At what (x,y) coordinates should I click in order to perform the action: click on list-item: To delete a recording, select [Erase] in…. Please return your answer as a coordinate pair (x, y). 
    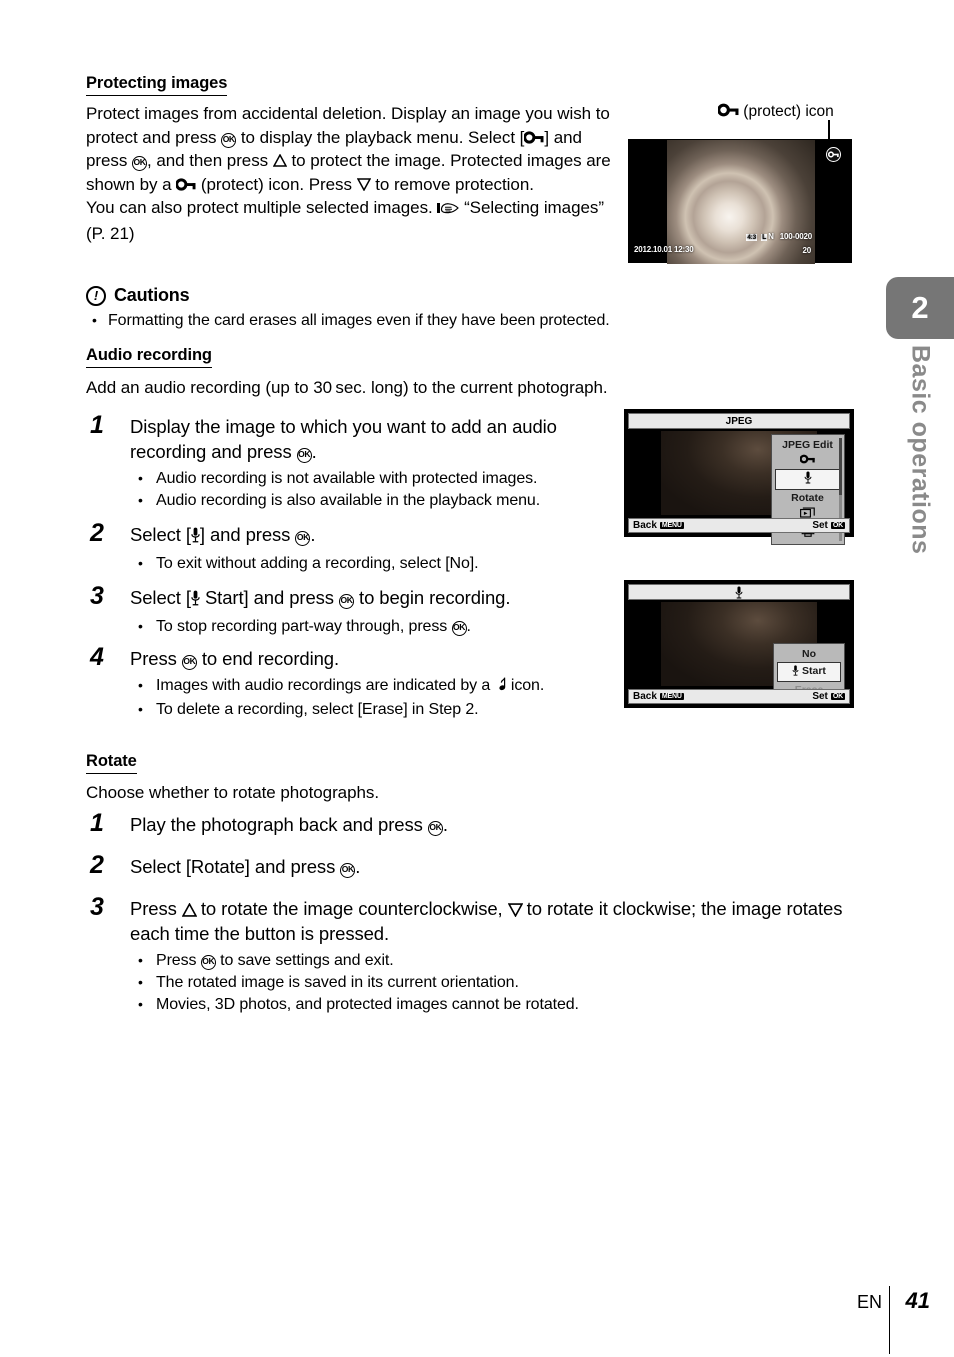
    Looking at the image, I should click on (378, 709).